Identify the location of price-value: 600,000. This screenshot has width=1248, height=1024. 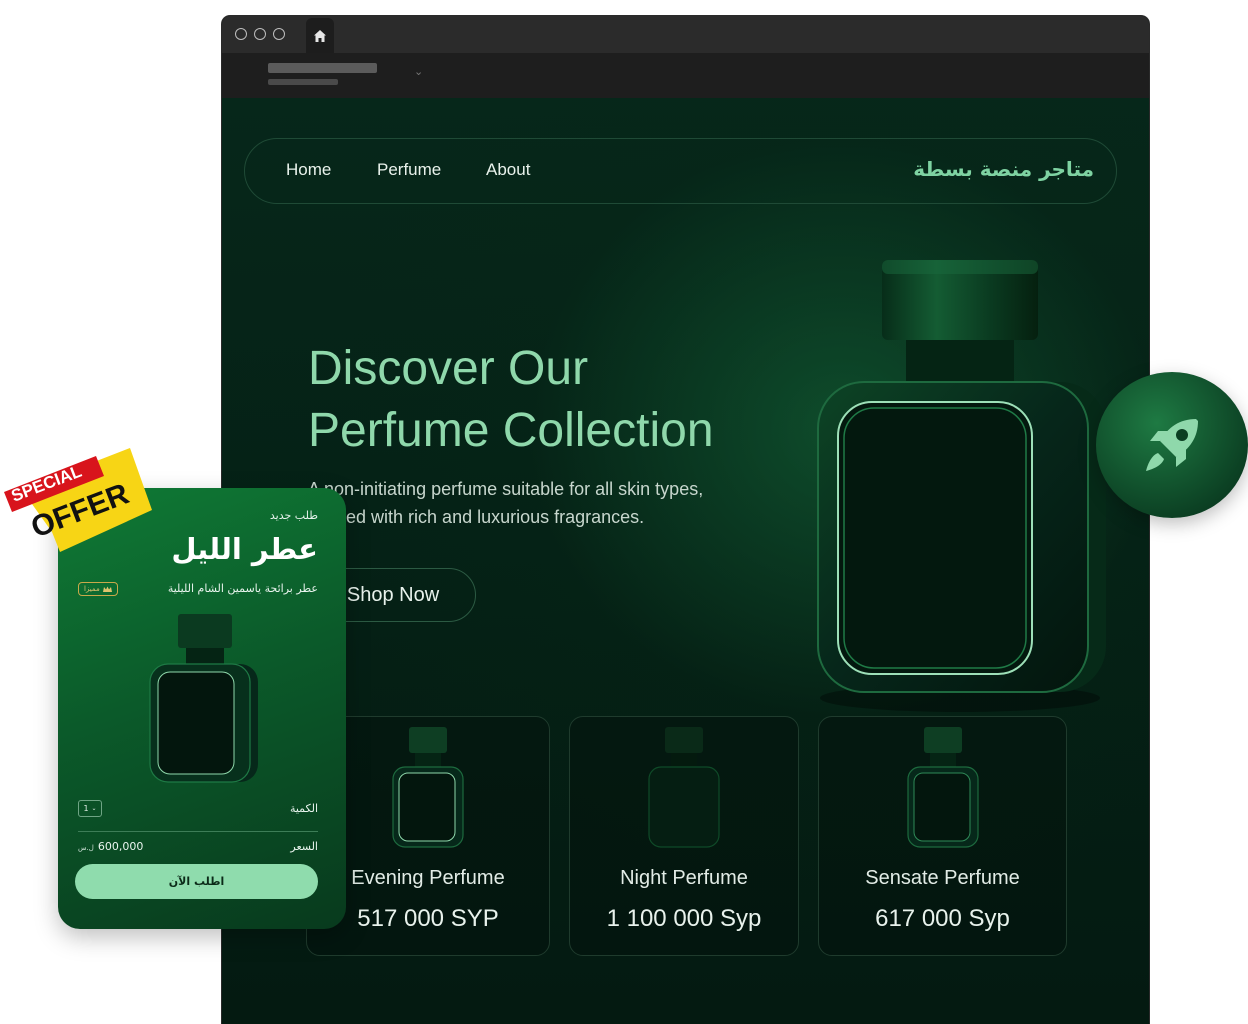
(120, 846).